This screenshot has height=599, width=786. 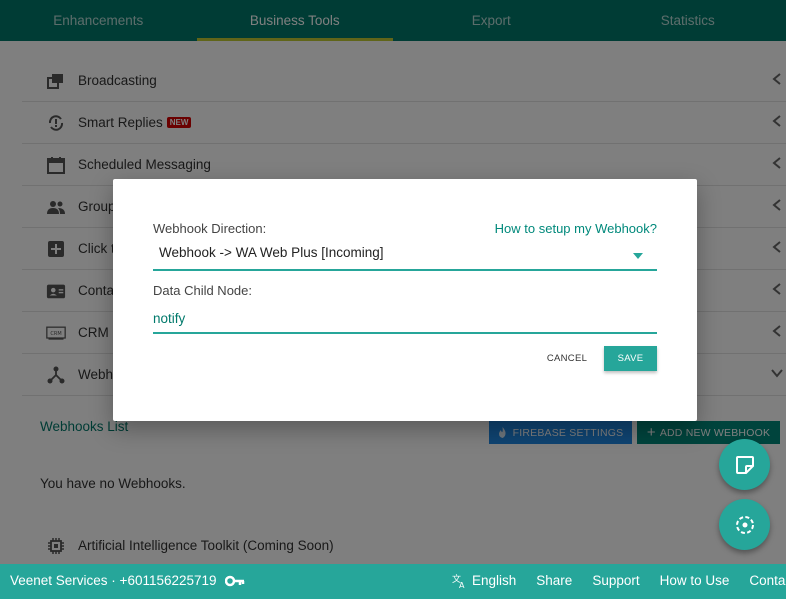 I want to click on sticker-fab, so click(x=744, y=464).